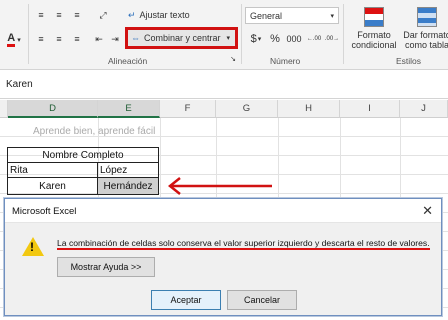  I want to click on group-label-alignment: Alineación, so click(128, 61).